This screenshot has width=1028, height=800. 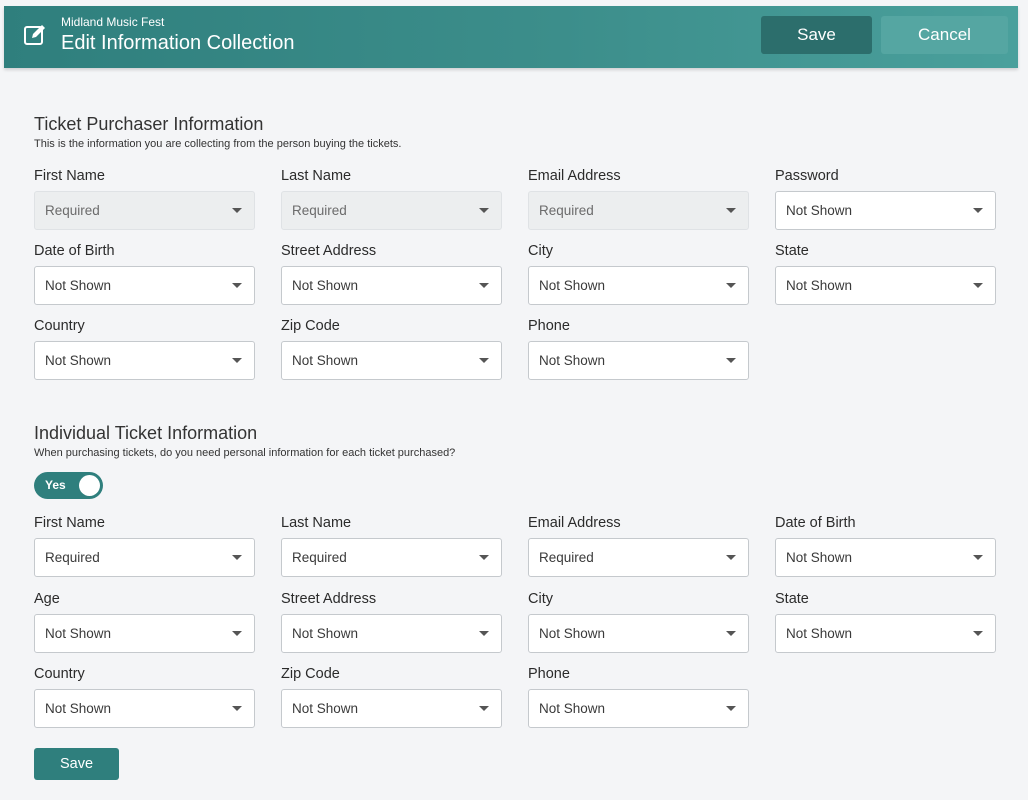 I want to click on purchaser-country-field: Country Not Shown, so click(x=144, y=348).